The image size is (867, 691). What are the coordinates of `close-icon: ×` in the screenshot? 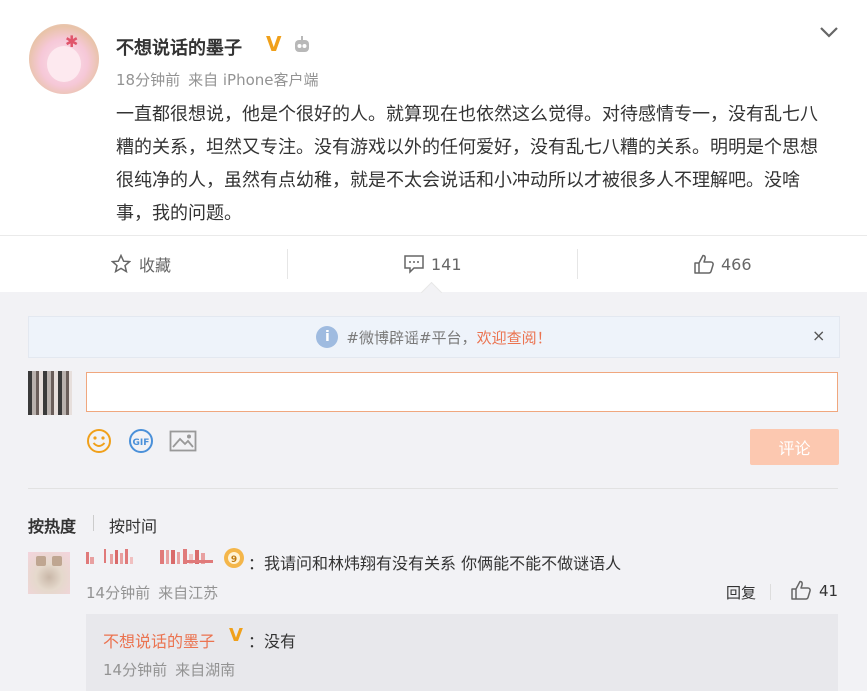 It's located at (818, 335).